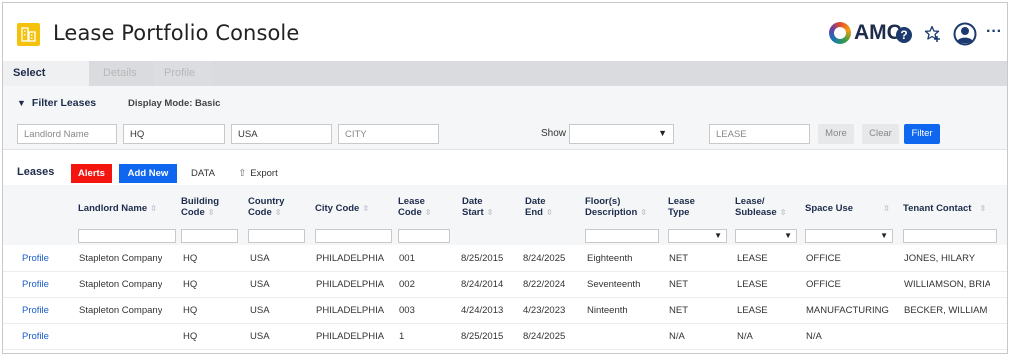 The image size is (1012, 358). Describe the element at coordinates (123, 73) in the screenshot. I see `tab-details: Details` at that location.